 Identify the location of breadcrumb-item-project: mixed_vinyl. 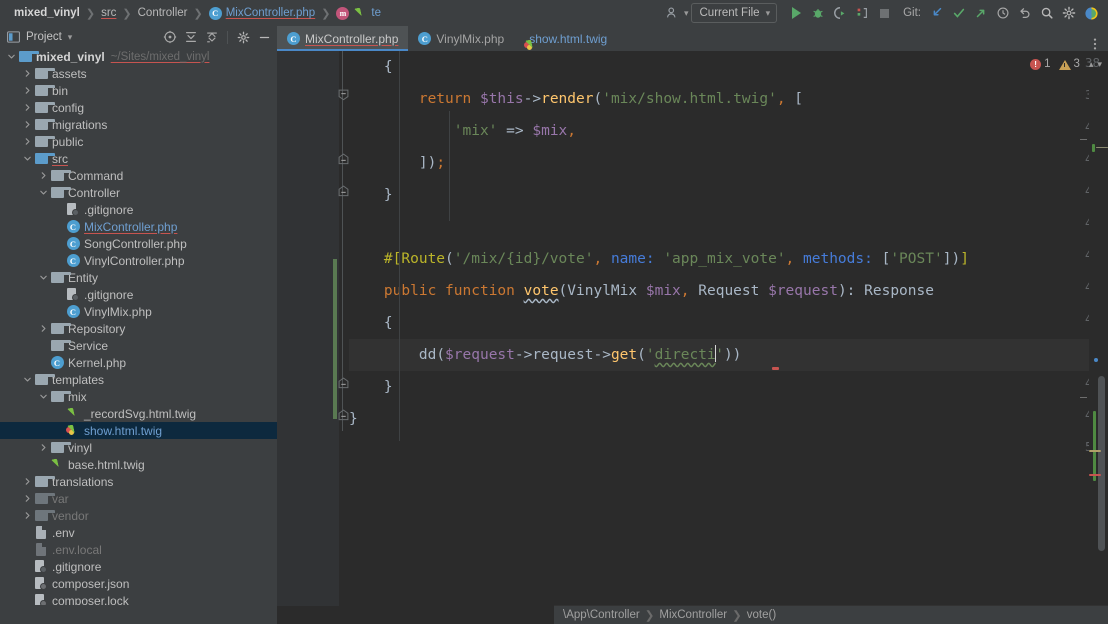
(47, 13).